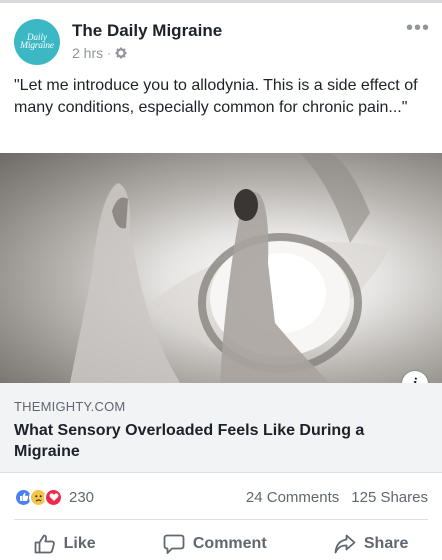 This screenshot has height=560, width=442. What do you see at coordinates (87, 53) in the screenshot?
I see `post-timestamp: 2 hrs` at bounding box center [87, 53].